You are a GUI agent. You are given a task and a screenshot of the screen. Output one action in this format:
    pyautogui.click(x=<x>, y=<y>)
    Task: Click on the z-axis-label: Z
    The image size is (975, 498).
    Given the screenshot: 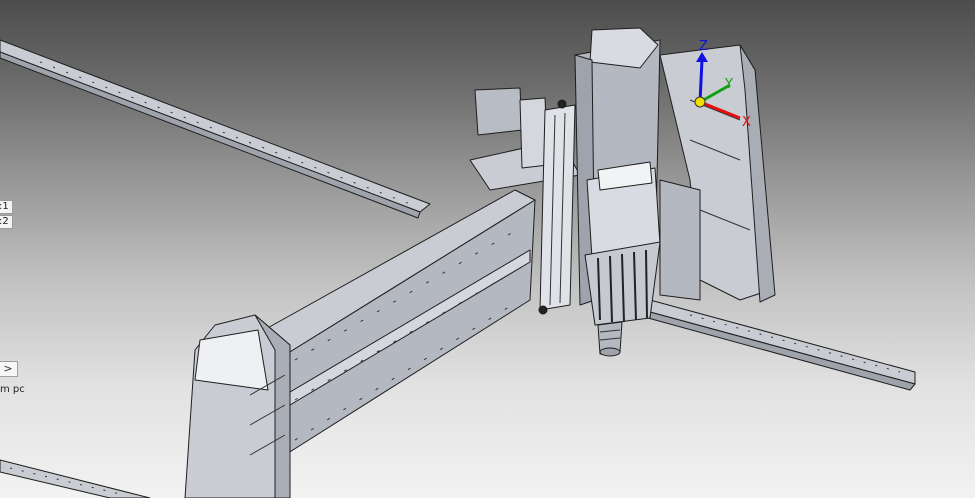 What is the action you would take?
    pyautogui.click(x=703, y=46)
    